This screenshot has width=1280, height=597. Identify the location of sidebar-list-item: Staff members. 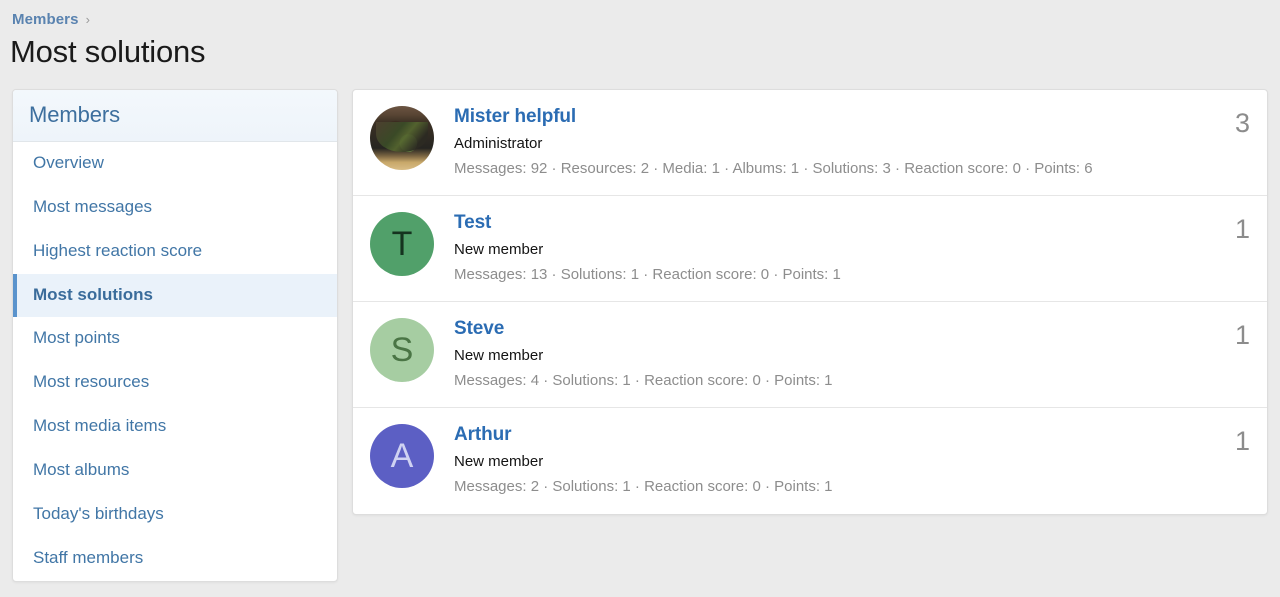
(175, 559).